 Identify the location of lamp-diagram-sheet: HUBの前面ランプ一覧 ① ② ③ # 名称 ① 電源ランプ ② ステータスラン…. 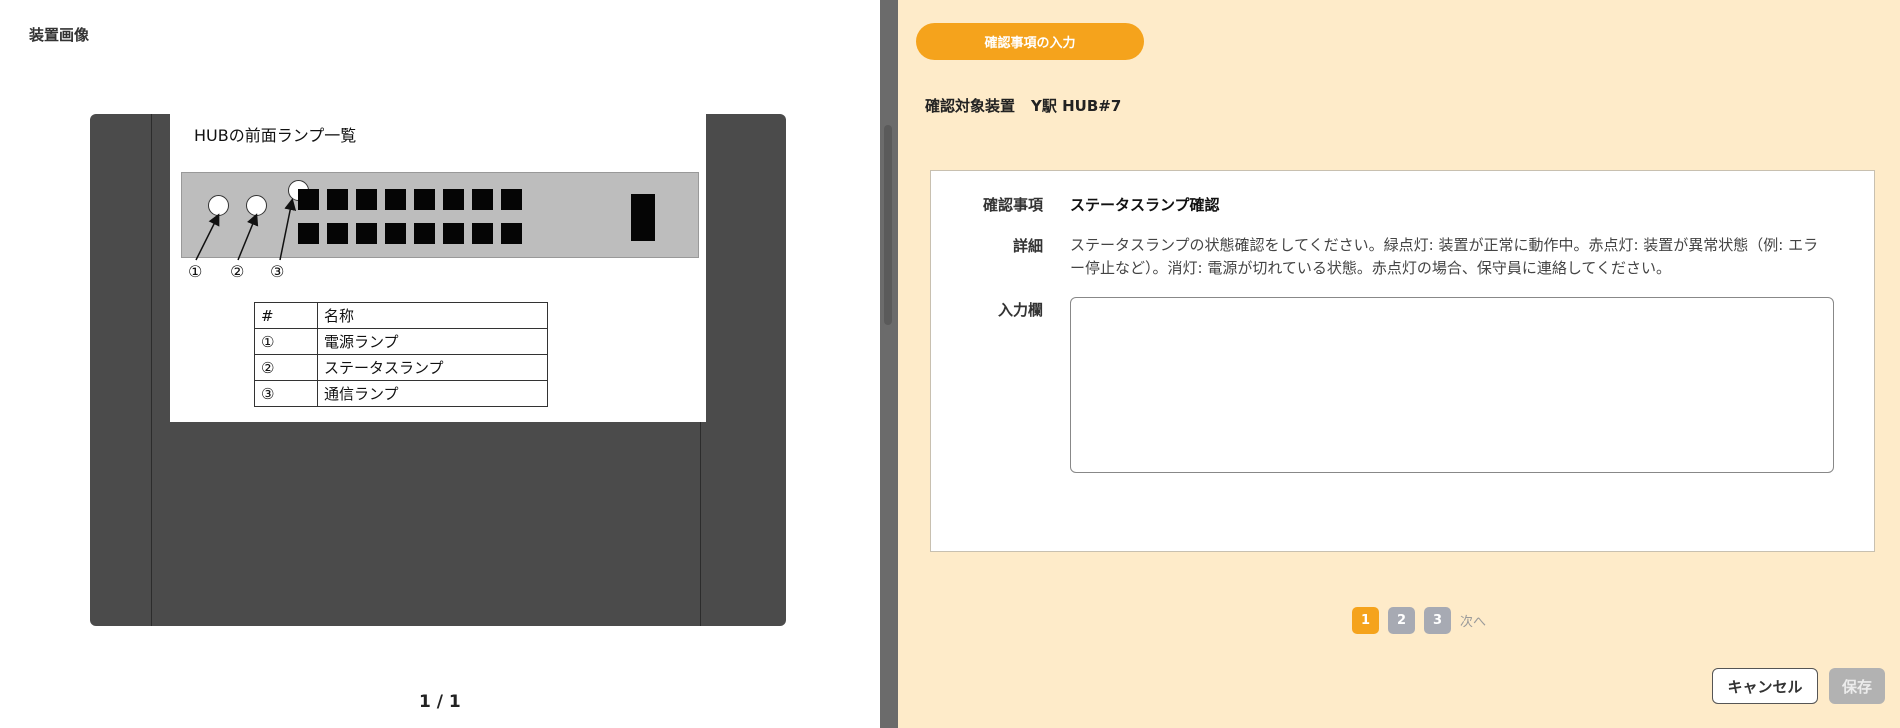
(438, 268).